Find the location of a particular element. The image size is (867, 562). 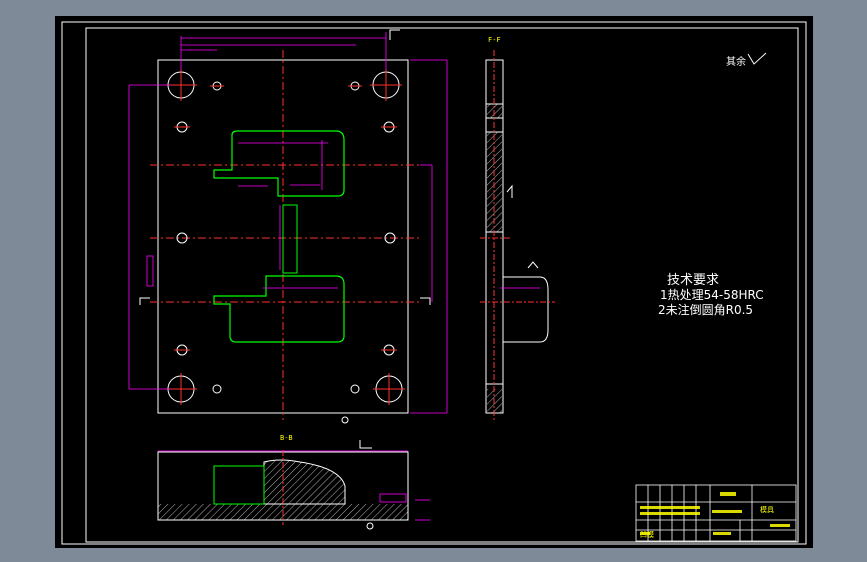

rest-finish-note: 其余 is located at coordinates (736, 62).